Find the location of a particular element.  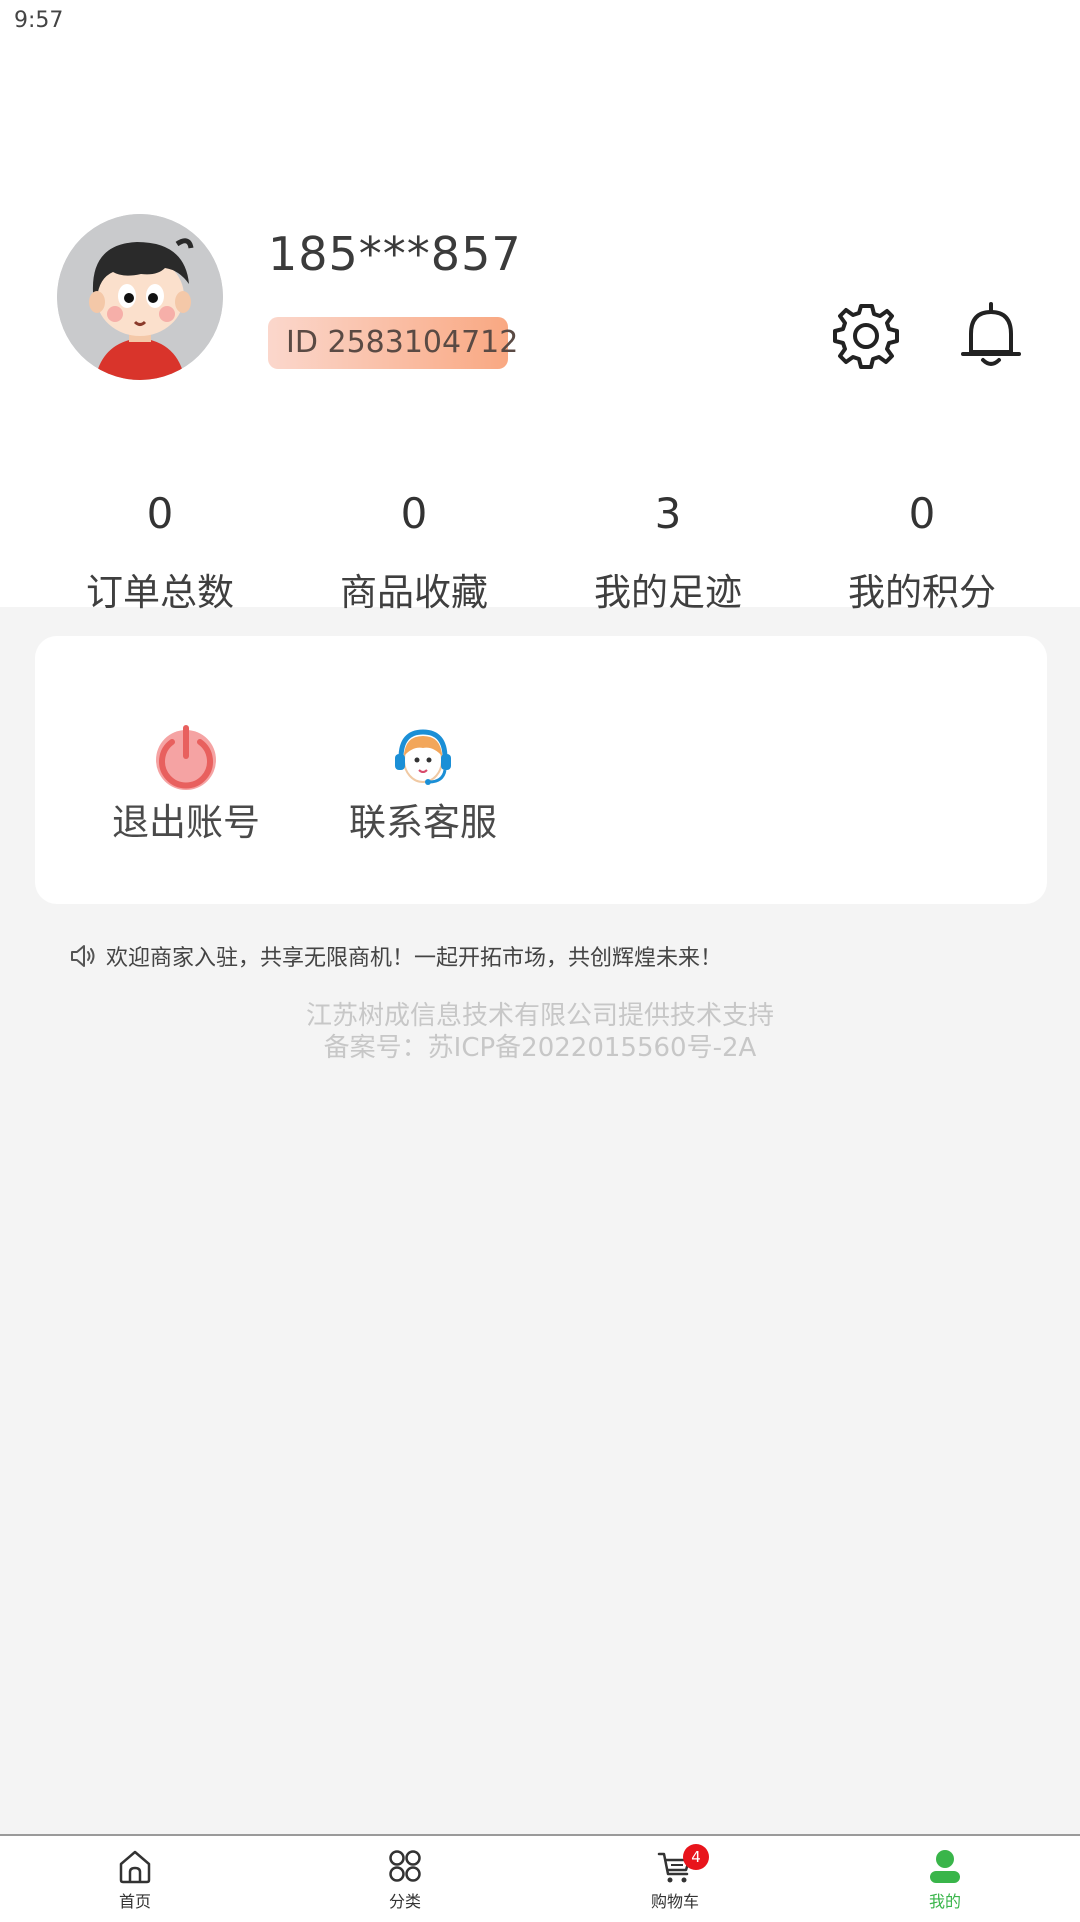

logout-label: 退出账号 is located at coordinates (186, 822).